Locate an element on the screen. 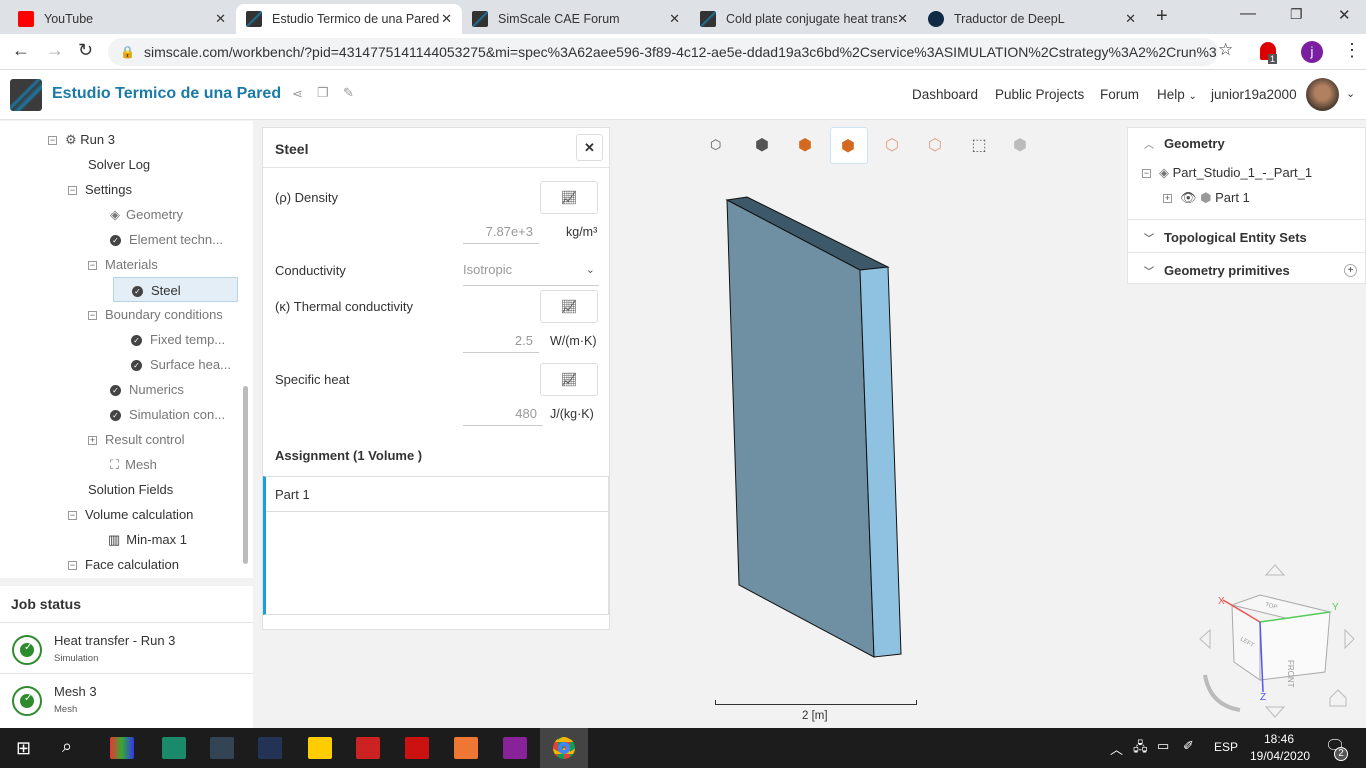 The width and height of the screenshot is (1366, 768). battery-icon: ▭ is located at coordinates (1163, 746).